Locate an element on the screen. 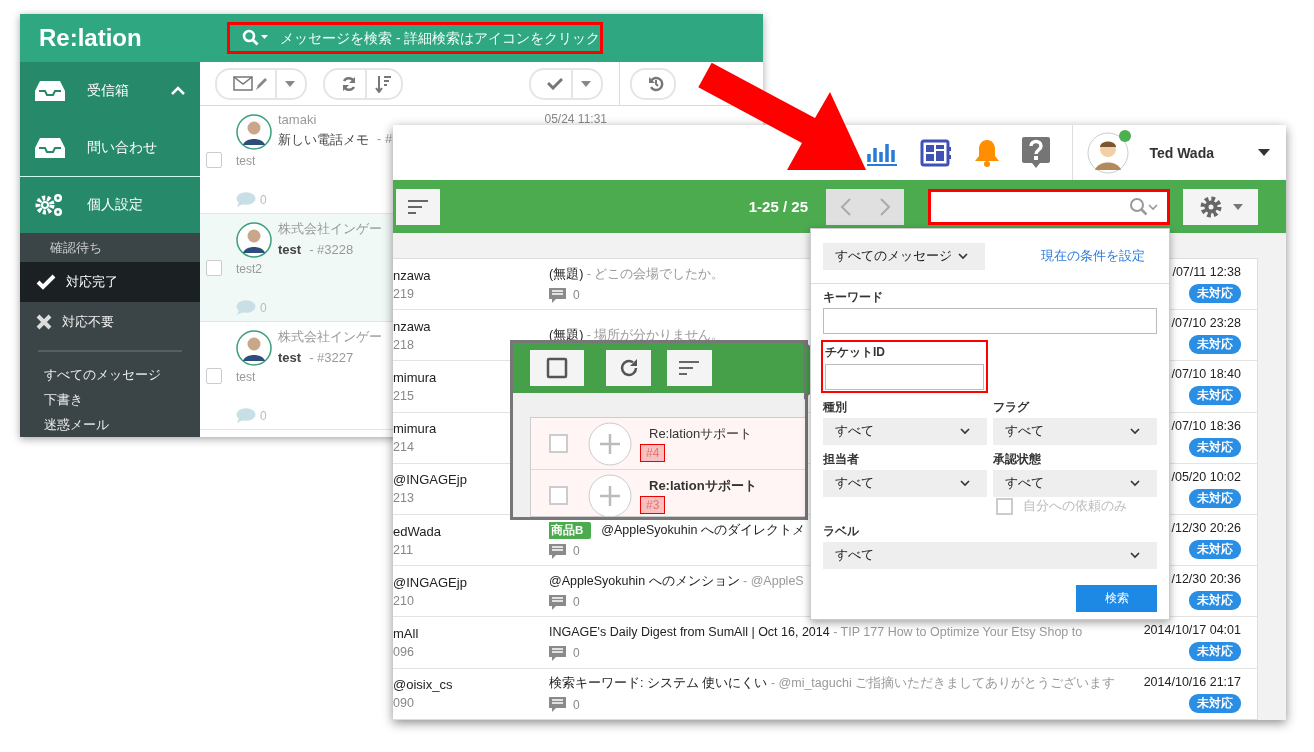  message-subject: INGAGE's Daily Digest from SumAll | Oct 16, 2014 is located at coordinates (689, 632).